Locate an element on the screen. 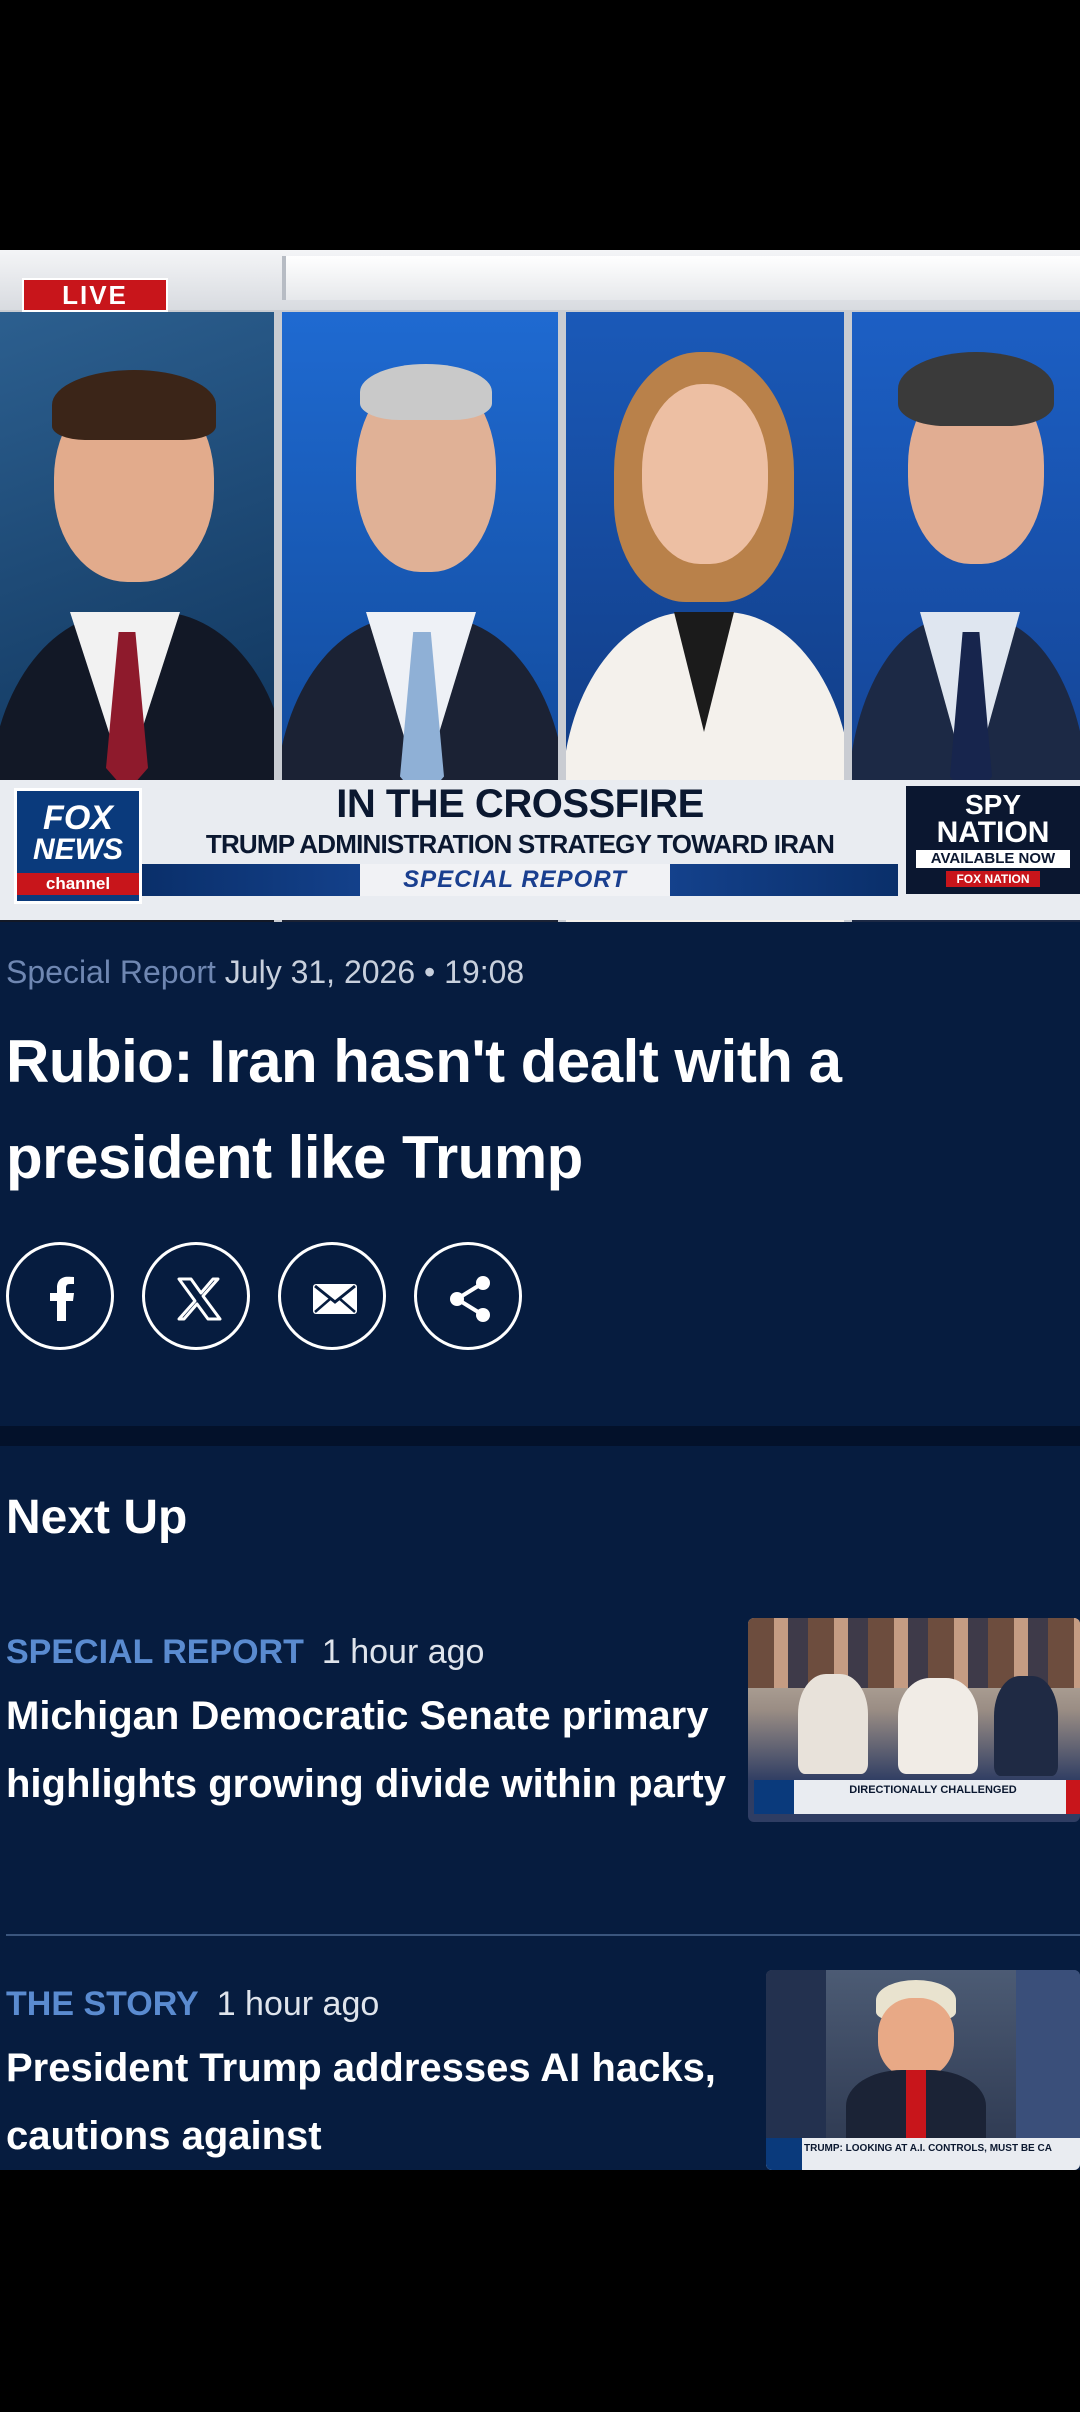 The width and height of the screenshot is (1080, 2412). story-kicker: THE STORY 1 hour ago is located at coordinates (192, 2004).